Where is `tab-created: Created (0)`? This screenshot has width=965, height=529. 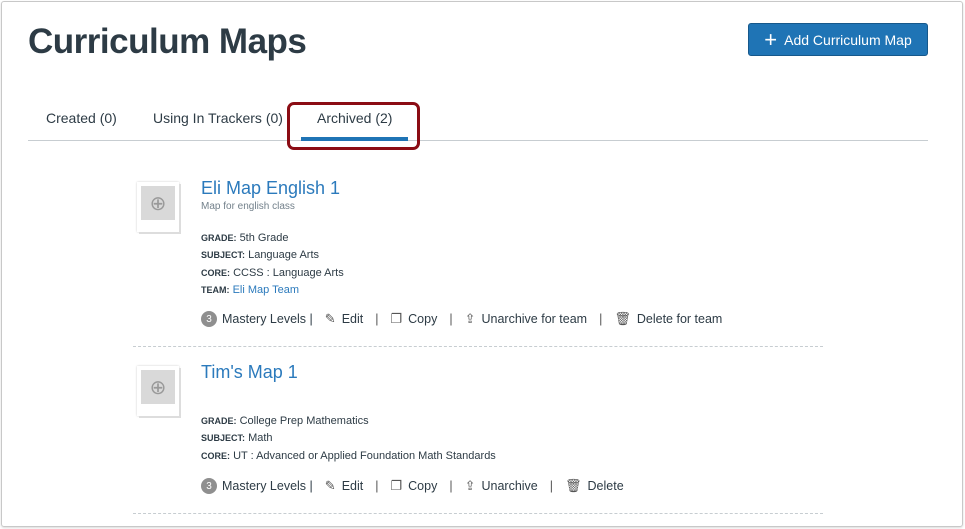 tab-created: Created (0) is located at coordinates (81, 118).